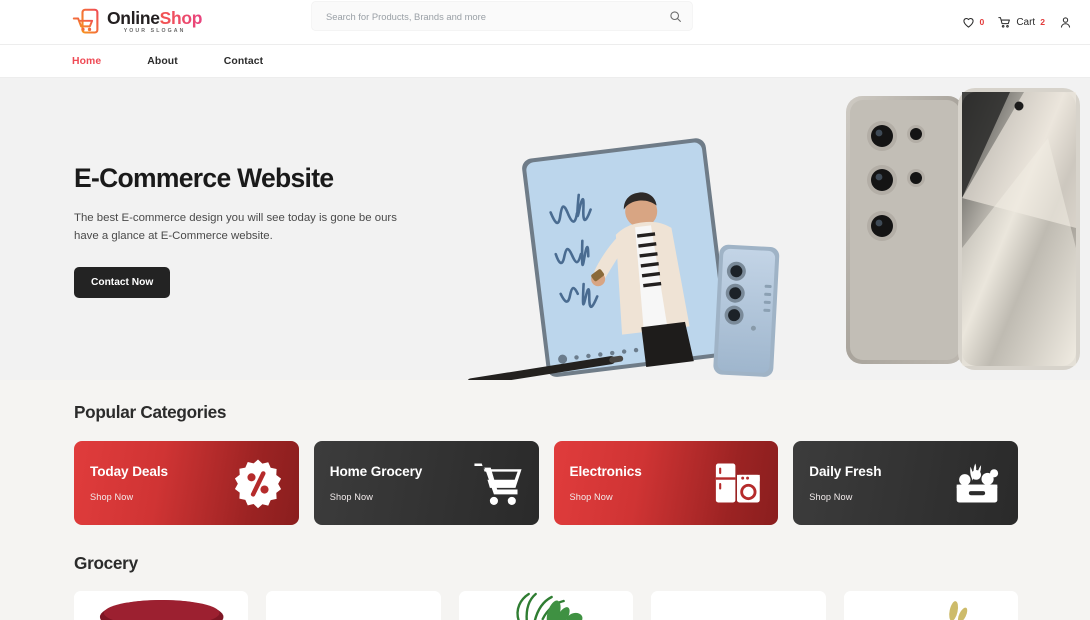 The width and height of the screenshot is (1090, 620). I want to click on wishlist-count: 0, so click(982, 22).